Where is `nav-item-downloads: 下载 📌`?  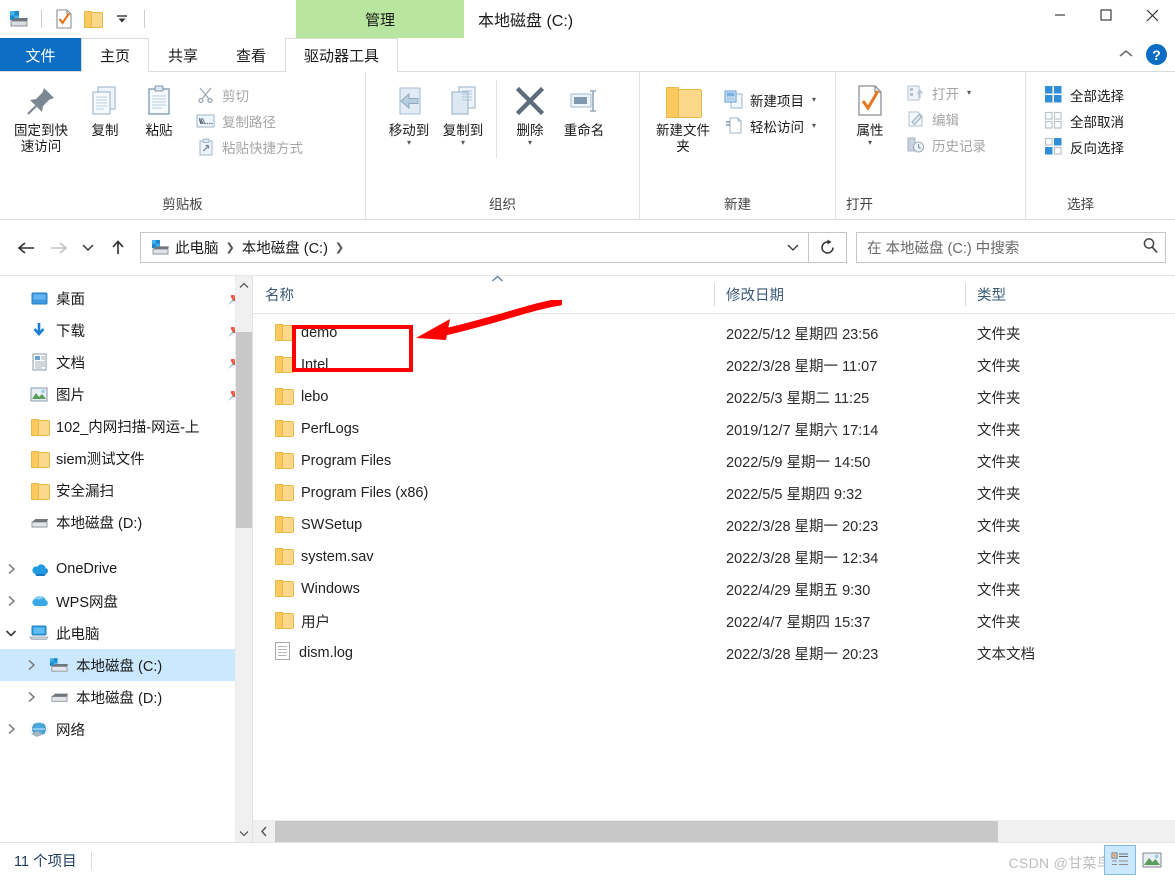 nav-item-downloads: 下载 📌 is located at coordinates (126, 330).